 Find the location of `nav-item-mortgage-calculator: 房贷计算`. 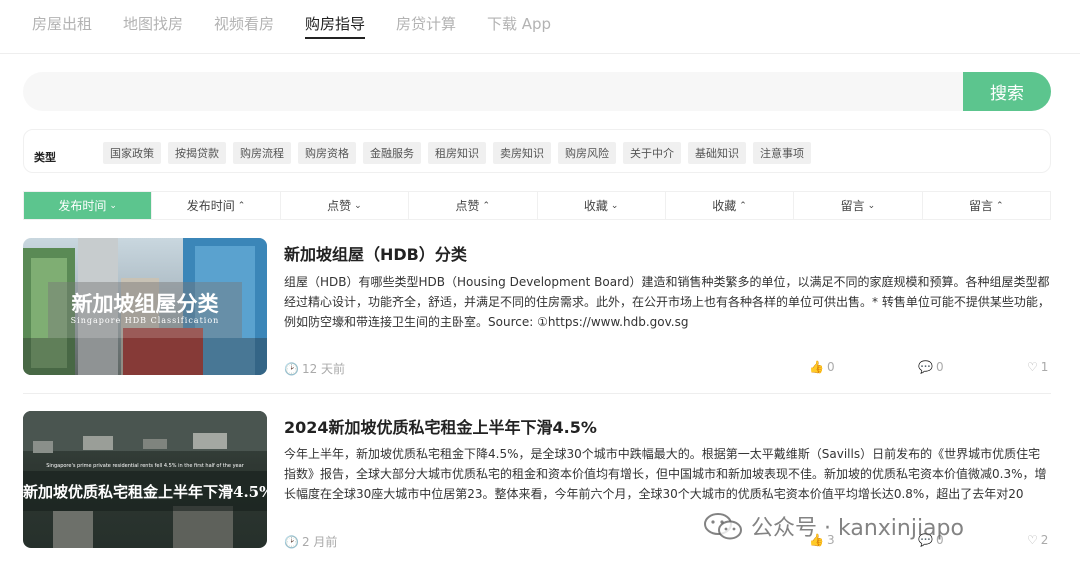

nav-item-mortgage-calculator: 房贷计算 is located at coordinates (426, 23).